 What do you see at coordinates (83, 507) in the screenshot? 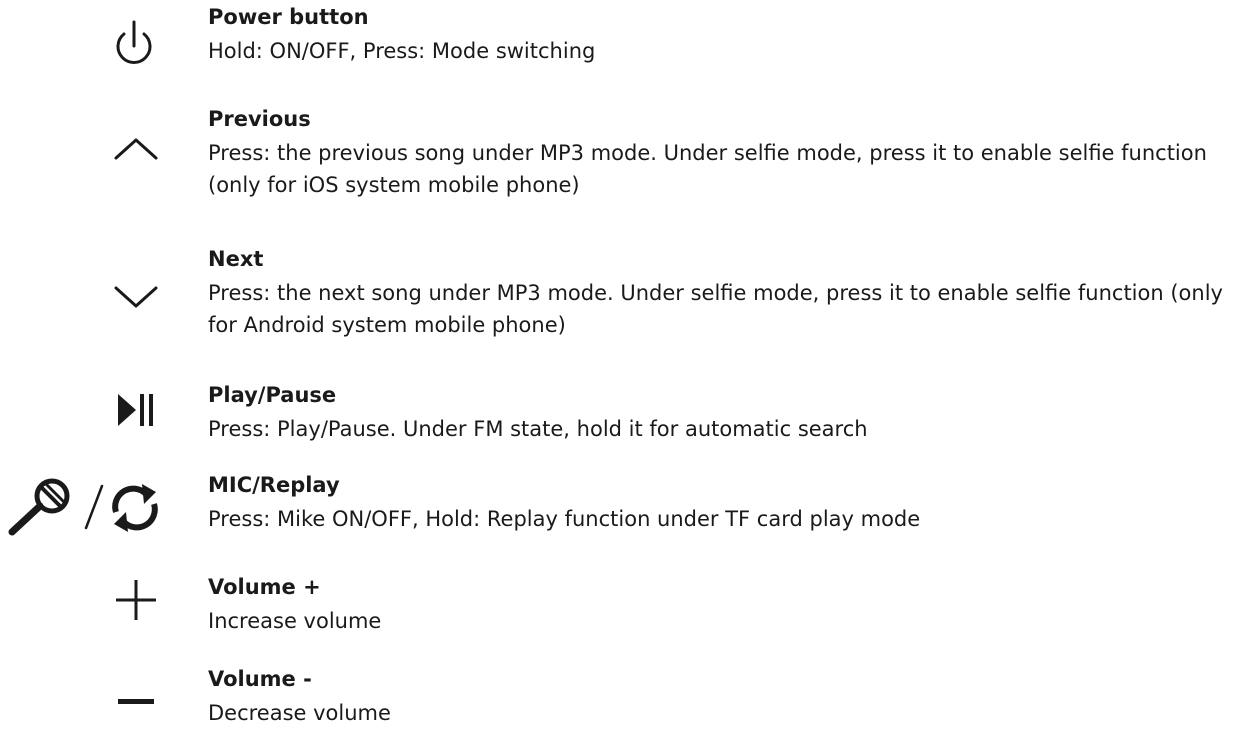
I see `microphone-replay-icon` at bounding box center [83, 507].